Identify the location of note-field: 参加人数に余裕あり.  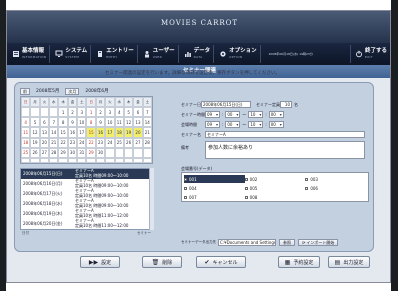
(285, 150).